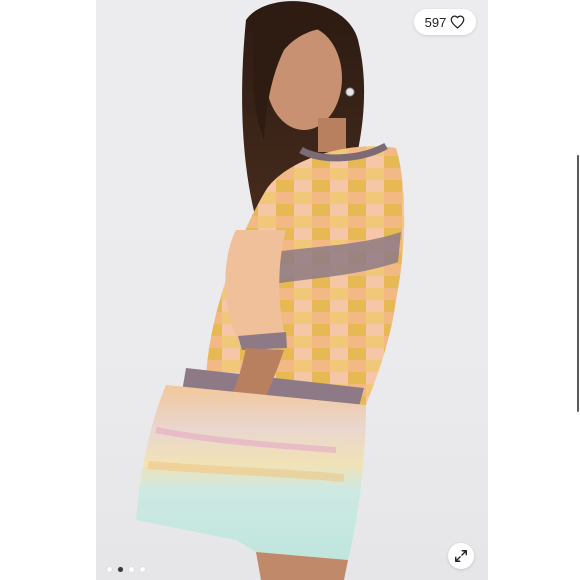  What do you see at coordinates (578, 283) in the screenshot?
I see `page-scrollbar` at bounding box center [578, 283].